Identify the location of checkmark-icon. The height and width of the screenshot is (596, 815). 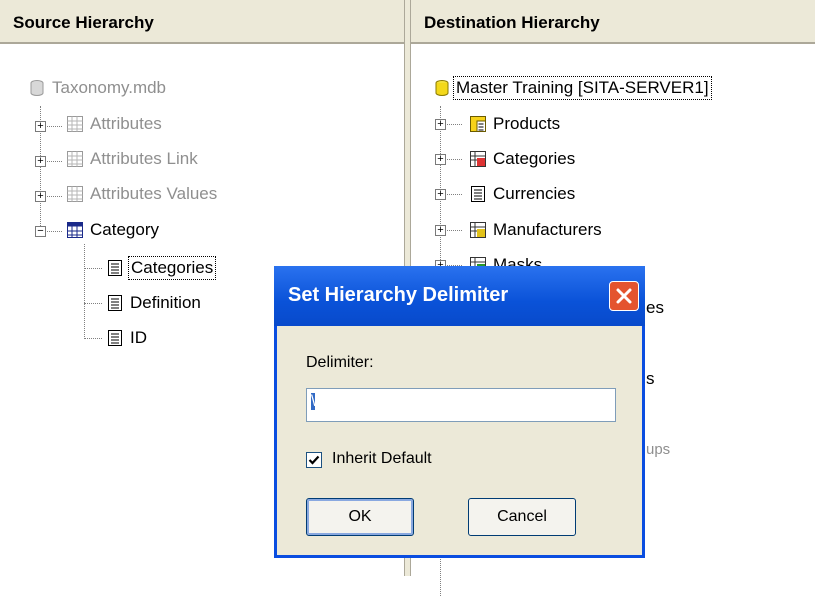
(314, 460).